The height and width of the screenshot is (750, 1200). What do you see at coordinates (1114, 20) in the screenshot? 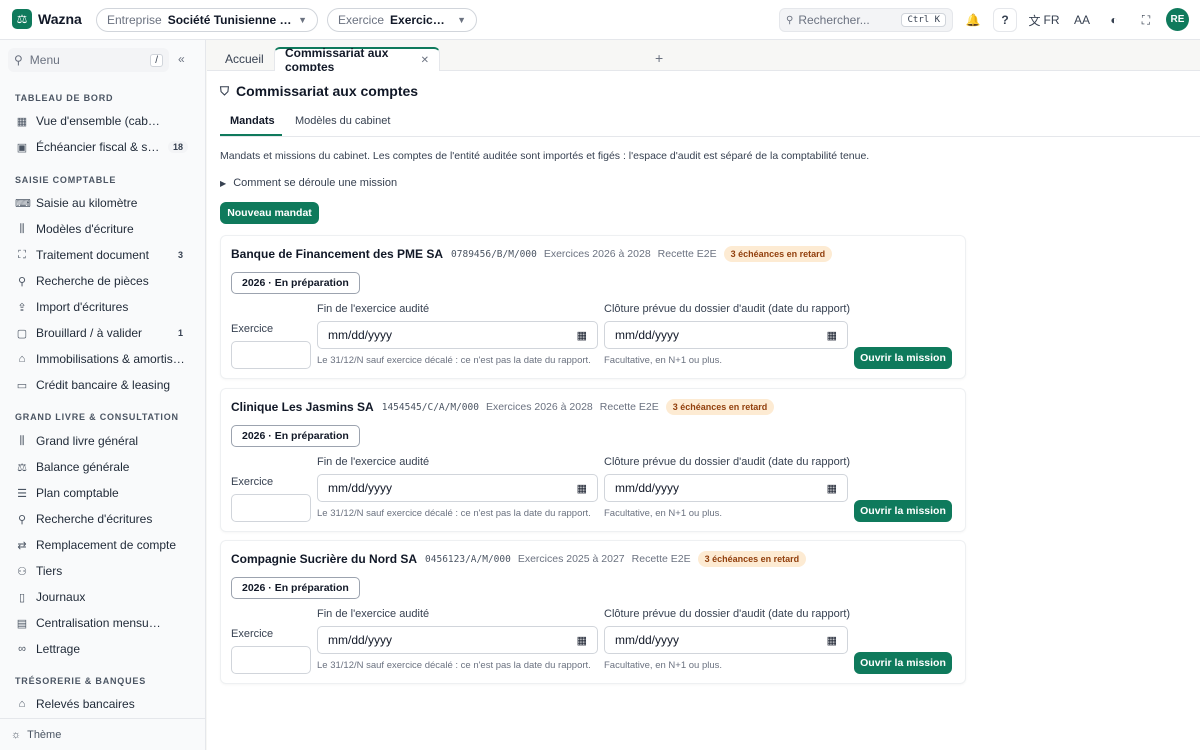
I see `moon-icon: ◐` at bounding box center [1114, 20].